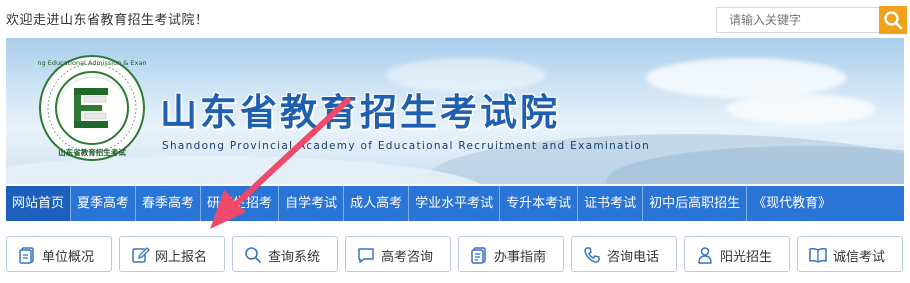 This screenshot has width=910, height=283. I want to click on nav-item-certificate-exam: 证书考试, so click(610, 203).